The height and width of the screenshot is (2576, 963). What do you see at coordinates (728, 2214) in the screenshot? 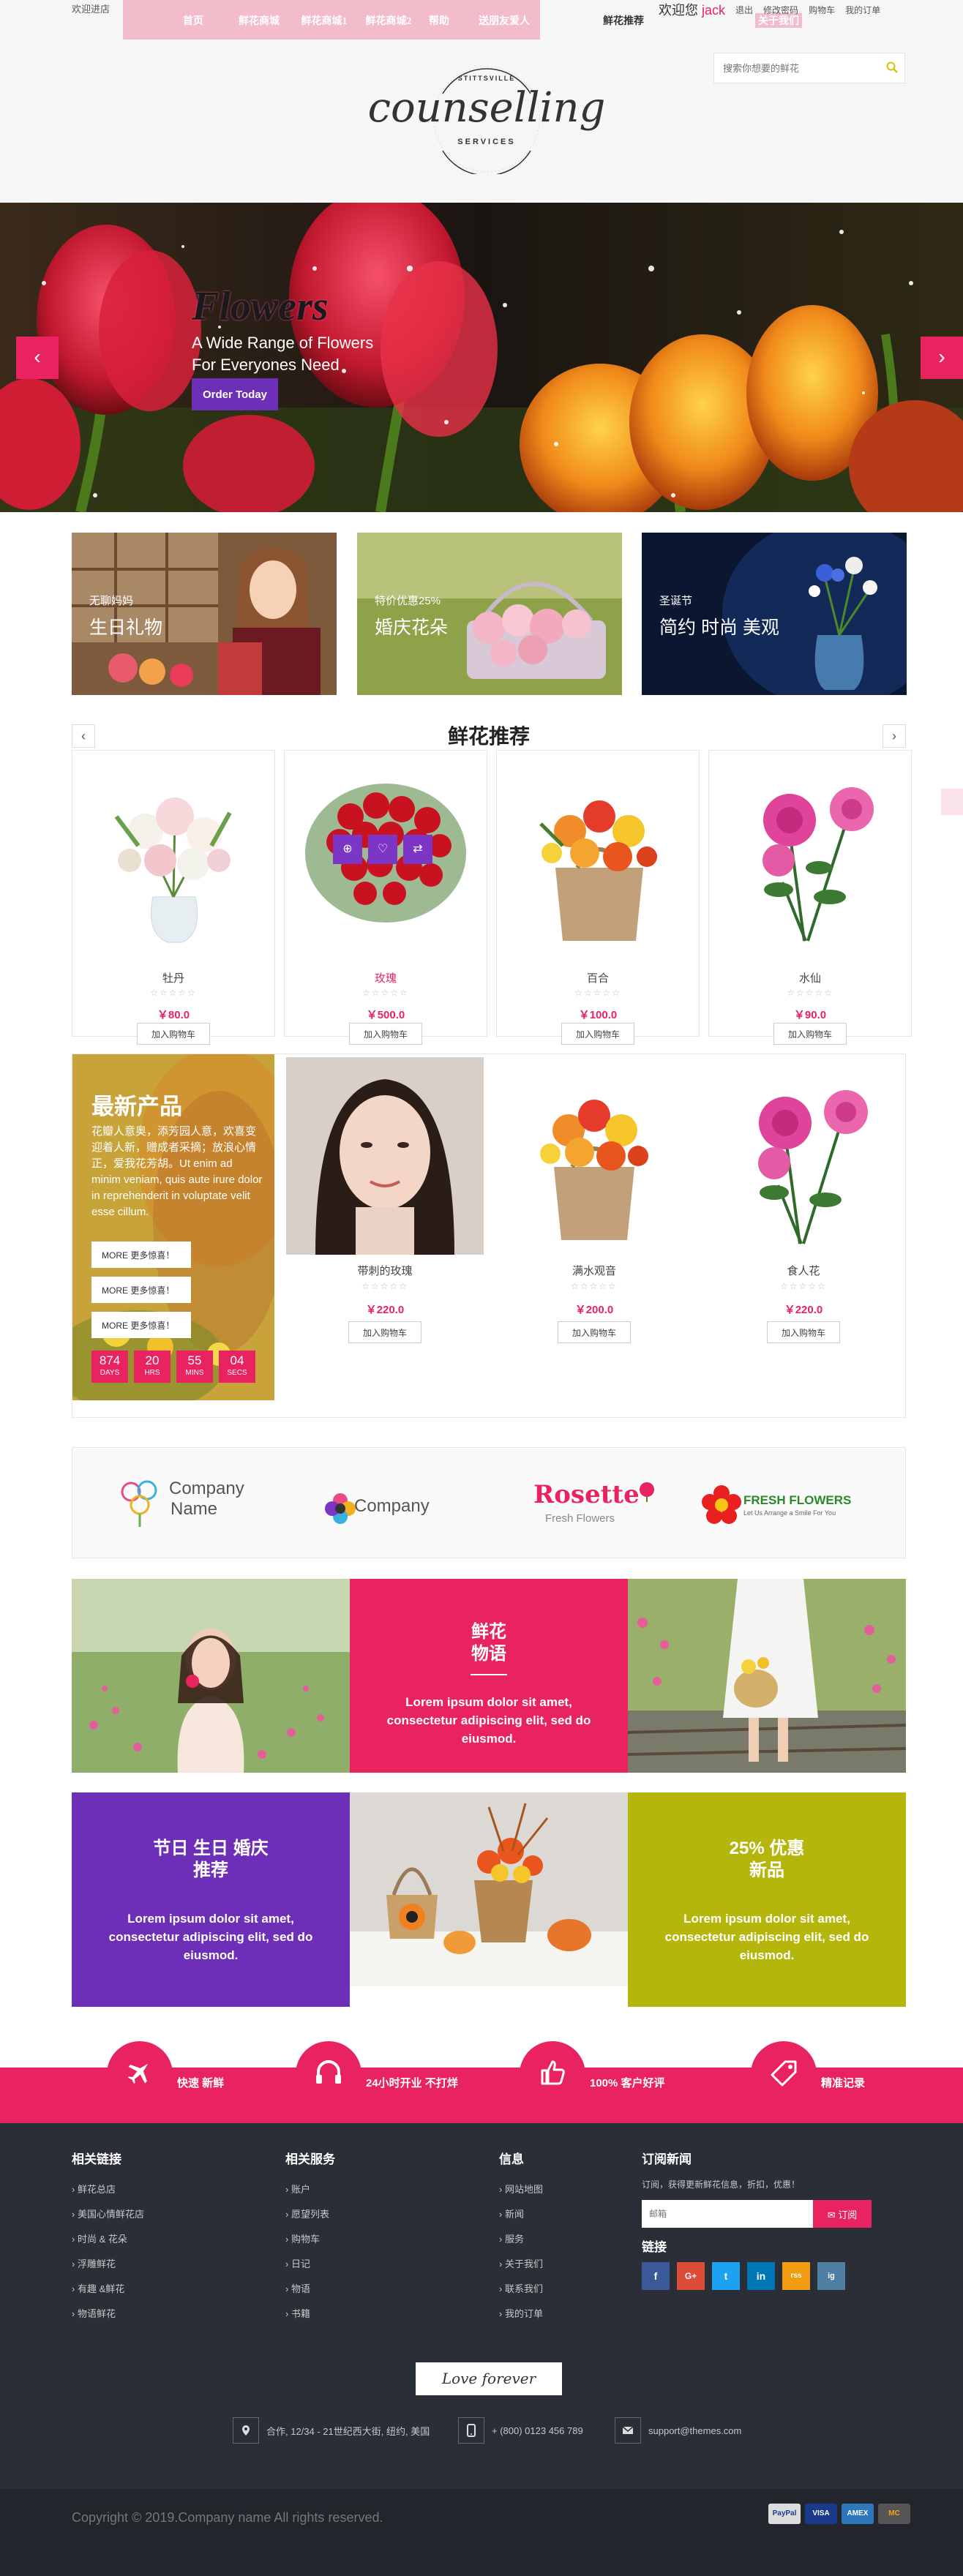
I see `email-field` at bounding box center [728, 2214].